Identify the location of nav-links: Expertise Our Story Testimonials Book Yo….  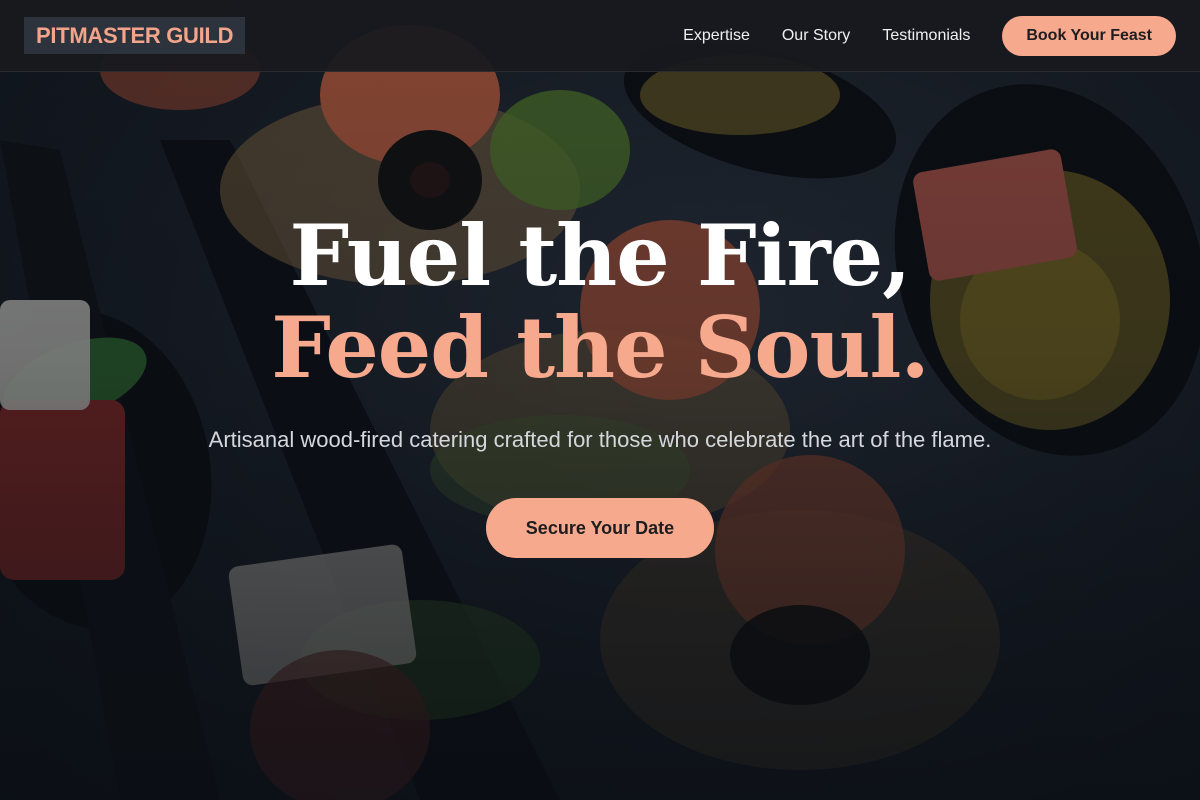
(929, 36).